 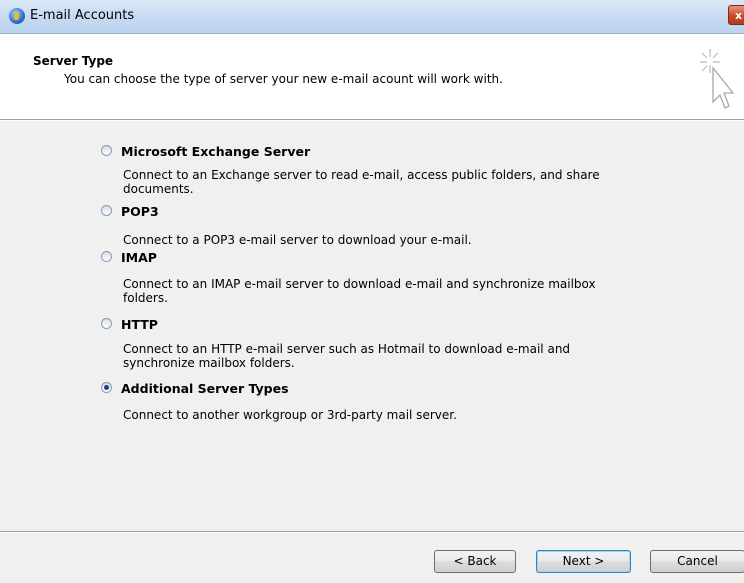 What do you see at coordinates (139, 257) in the screenshot?
I see `option-label: IMAP` at bounding box center [139, 257].